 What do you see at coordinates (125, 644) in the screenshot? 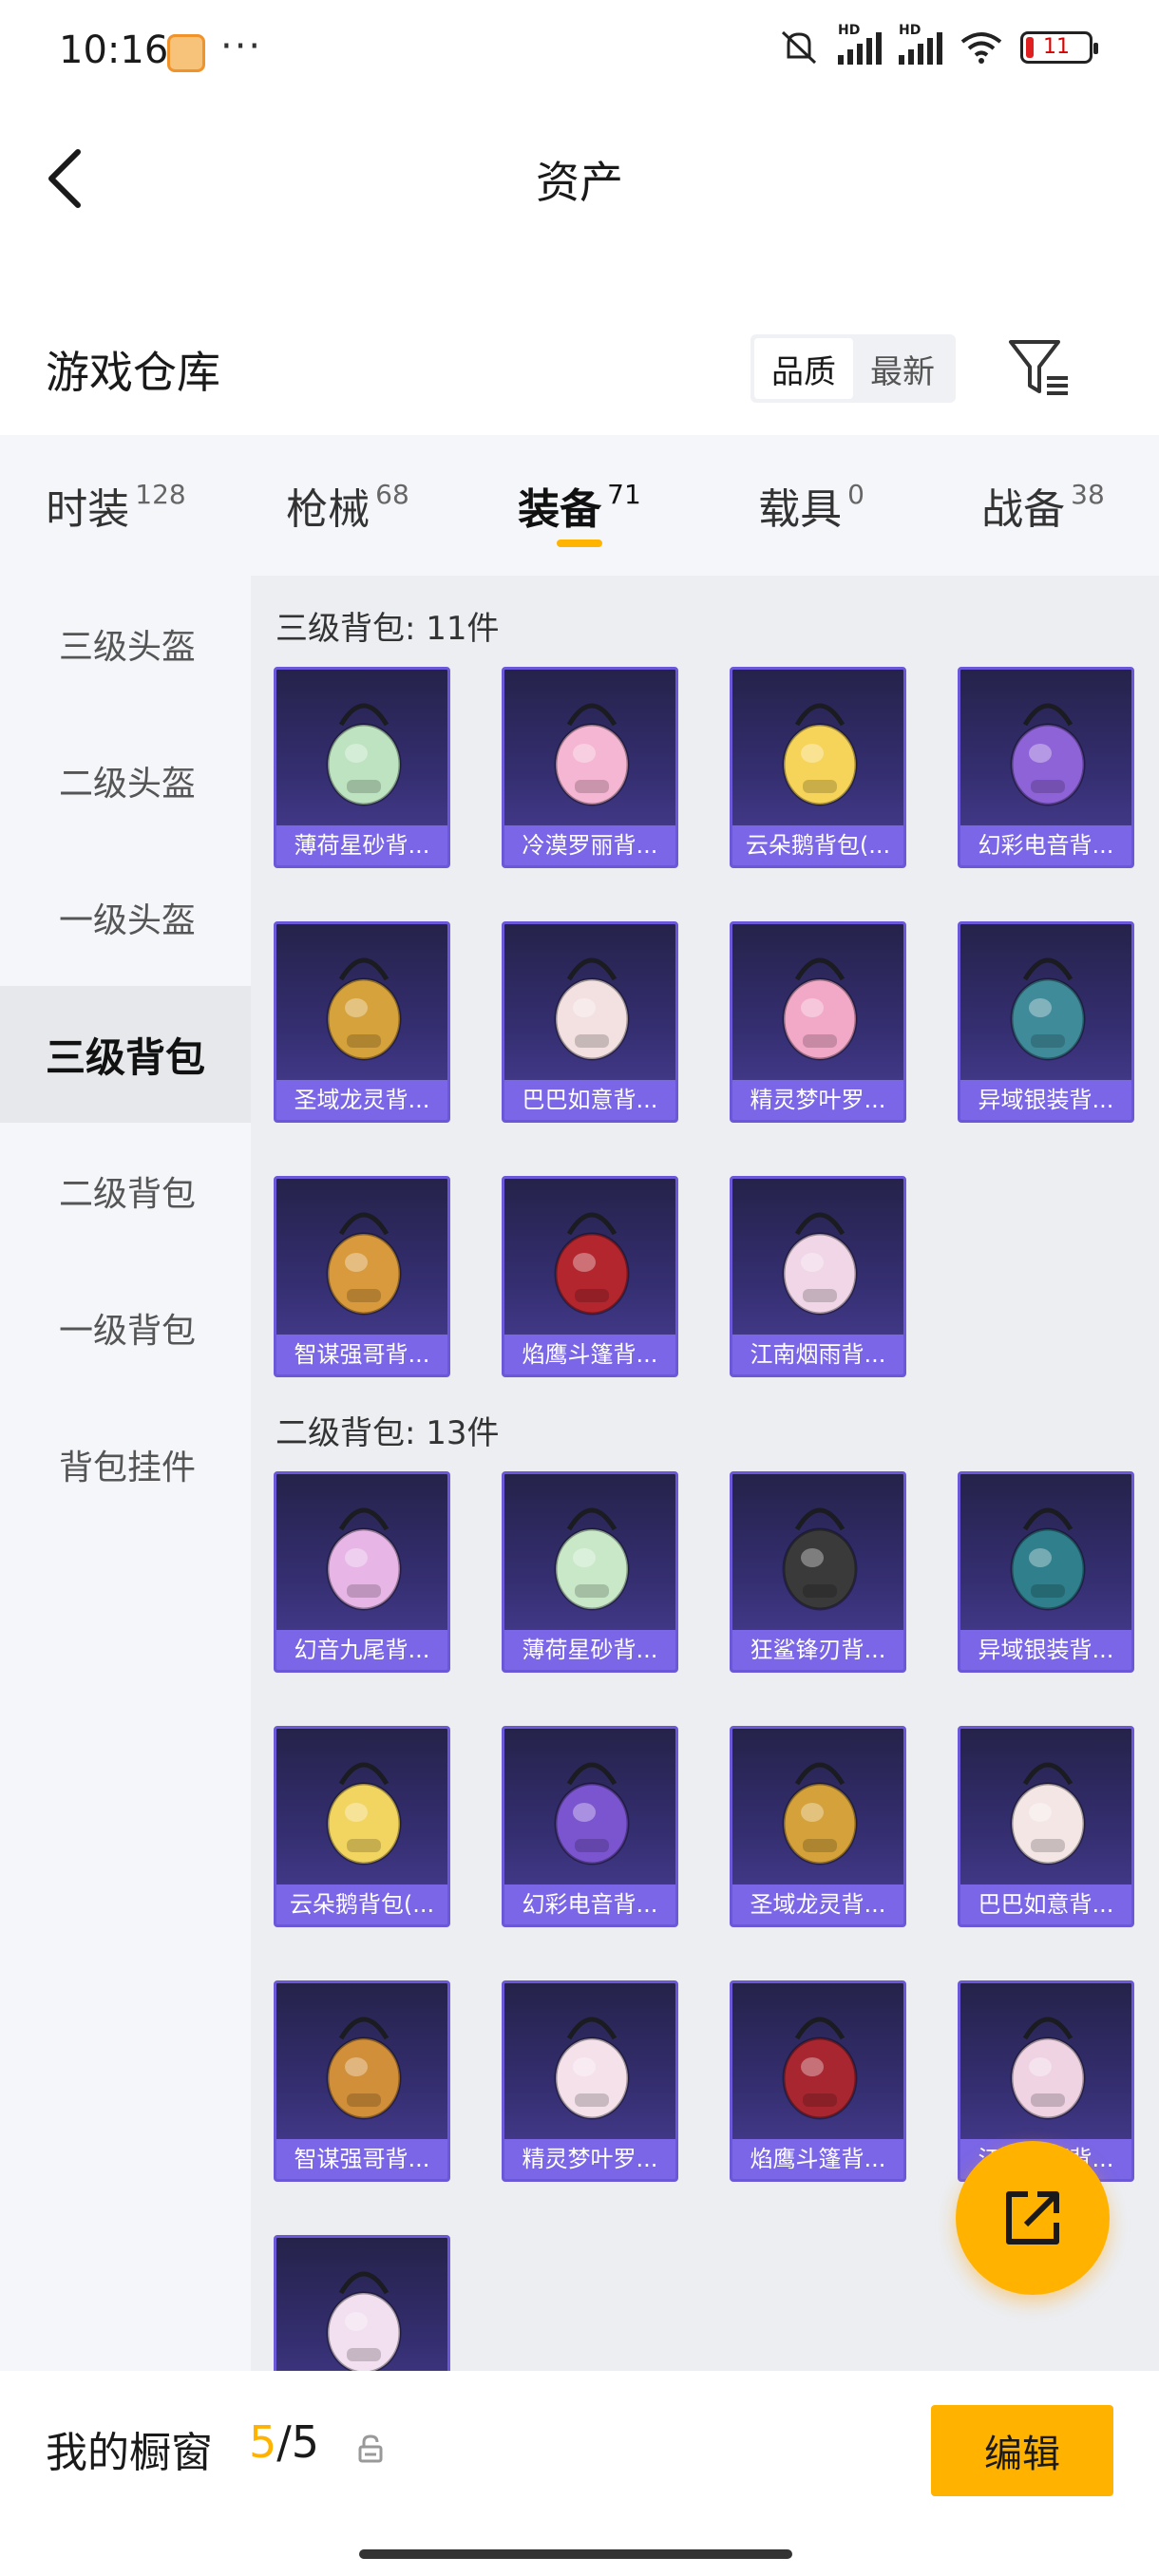
I see `sidebar-item-helmet-lv3: 三级头盔` at bounding box center [125, 644].